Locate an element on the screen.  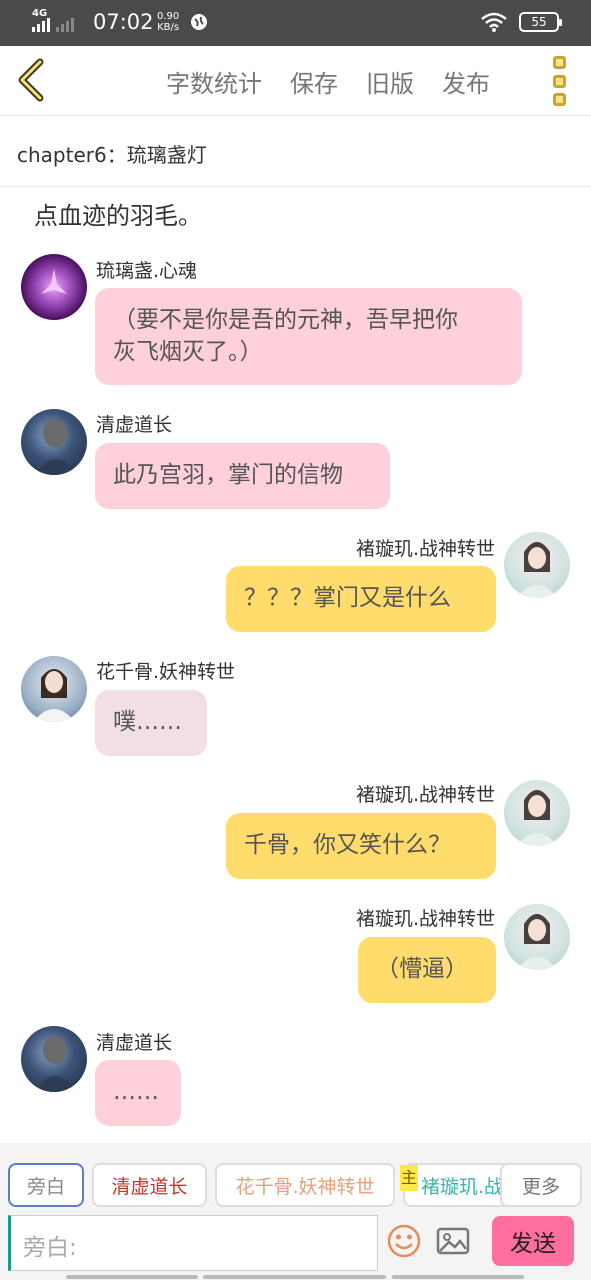
clock: 07:02 is located at coordinates (123, 22).